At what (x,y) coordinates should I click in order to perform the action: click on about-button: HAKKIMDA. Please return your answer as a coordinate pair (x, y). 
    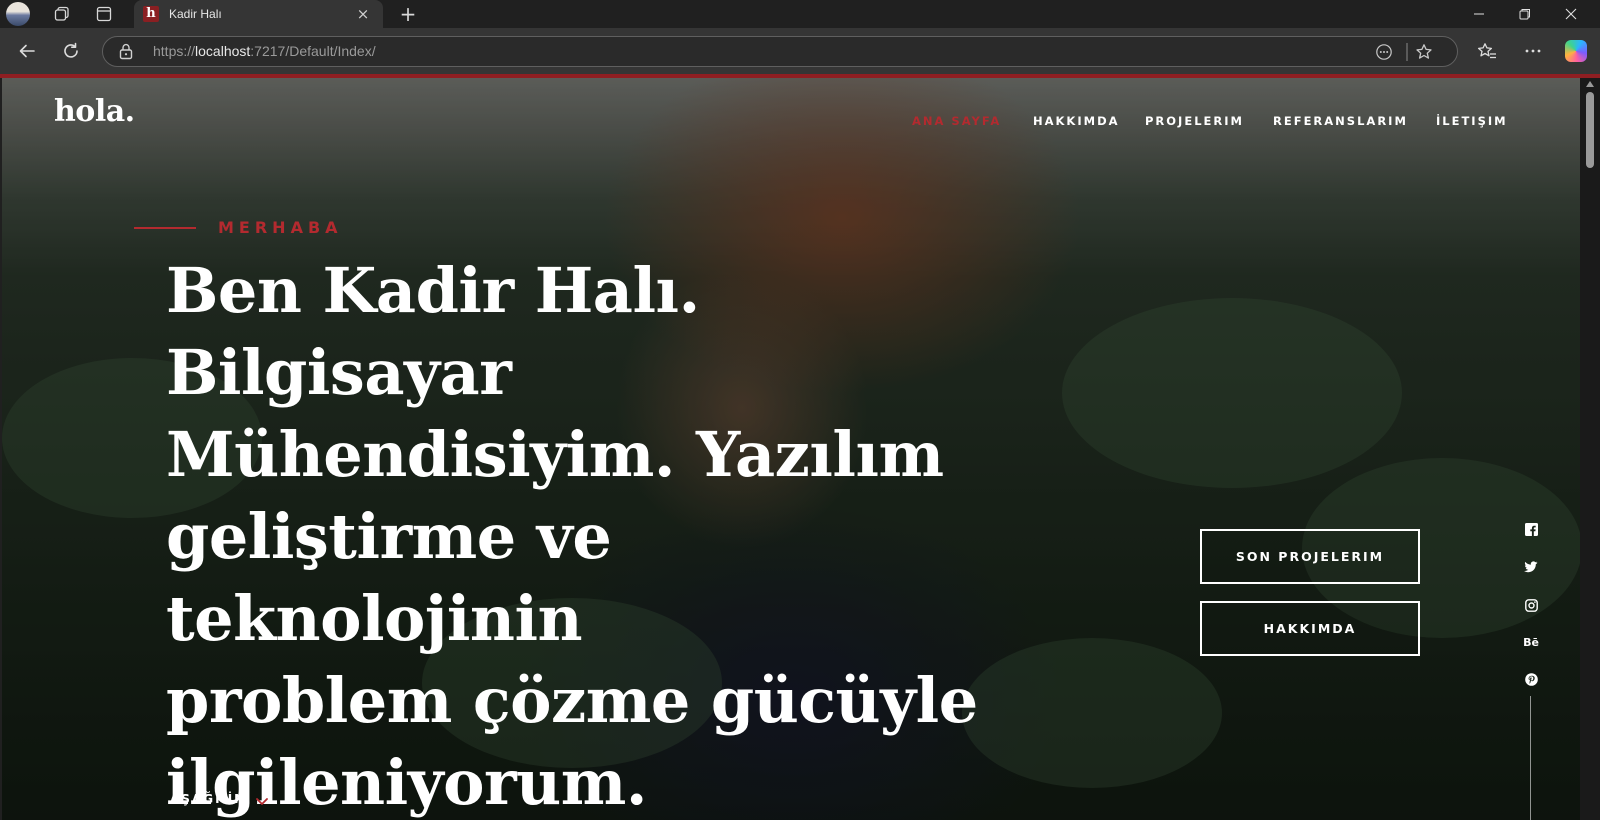
    Looking at the image, I should click on (1310, 628).